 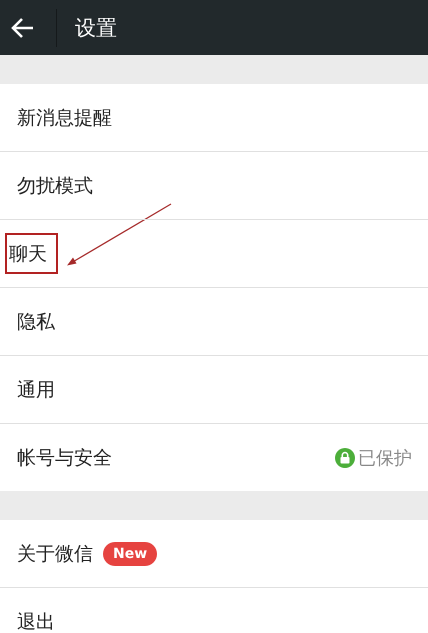 I want to click on settings-row: 勿扰模式, so click(x=214, y=186).